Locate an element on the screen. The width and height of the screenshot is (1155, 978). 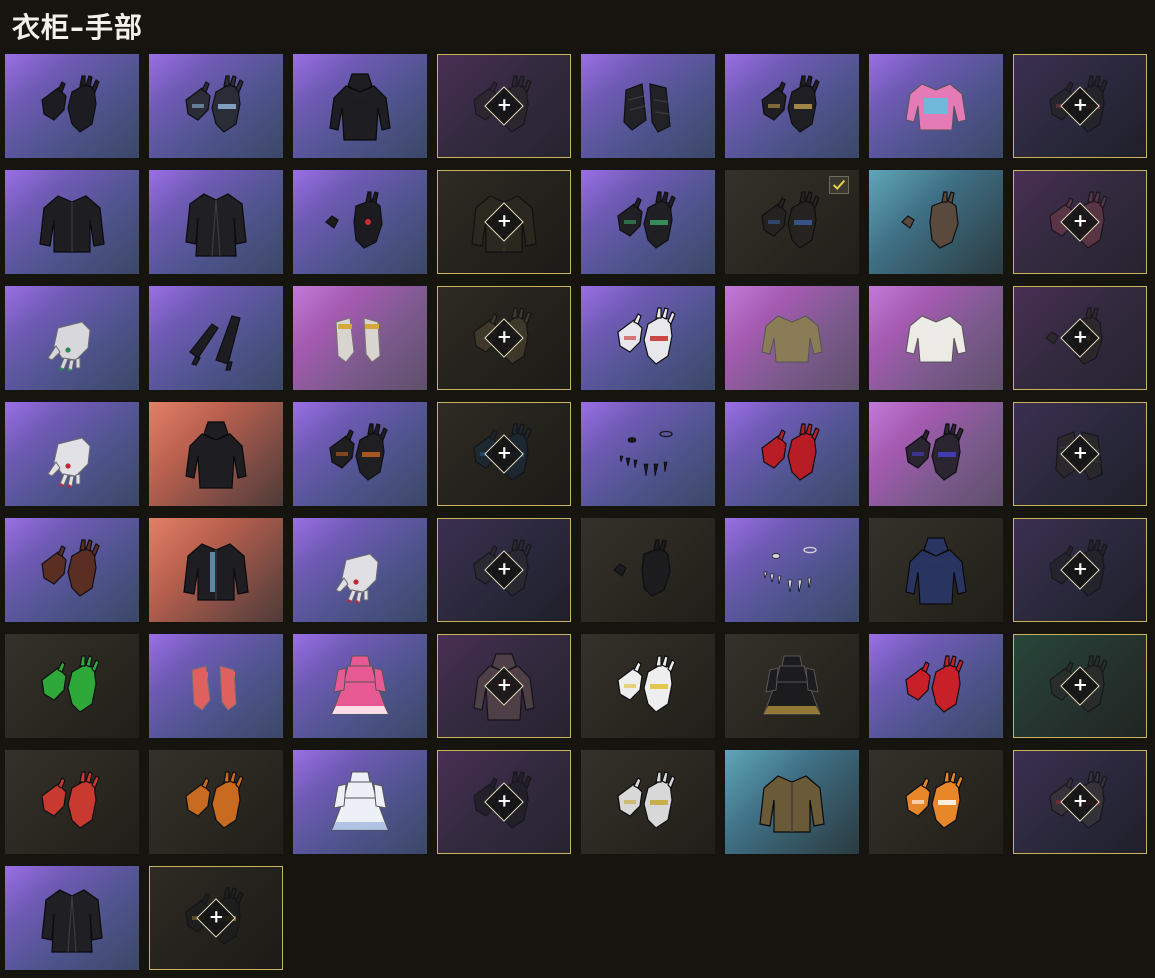
wardrobe-slot-locked-mesh-gloves: + is located at coordinates (1080, 686).